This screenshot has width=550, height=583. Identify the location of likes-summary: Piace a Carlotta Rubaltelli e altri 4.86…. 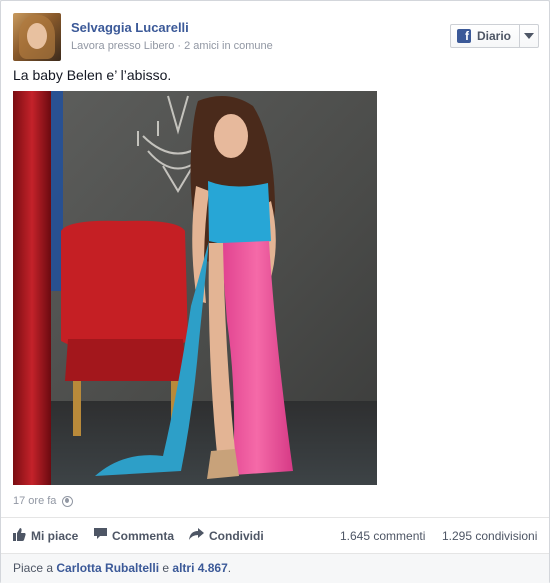
(275, 568).